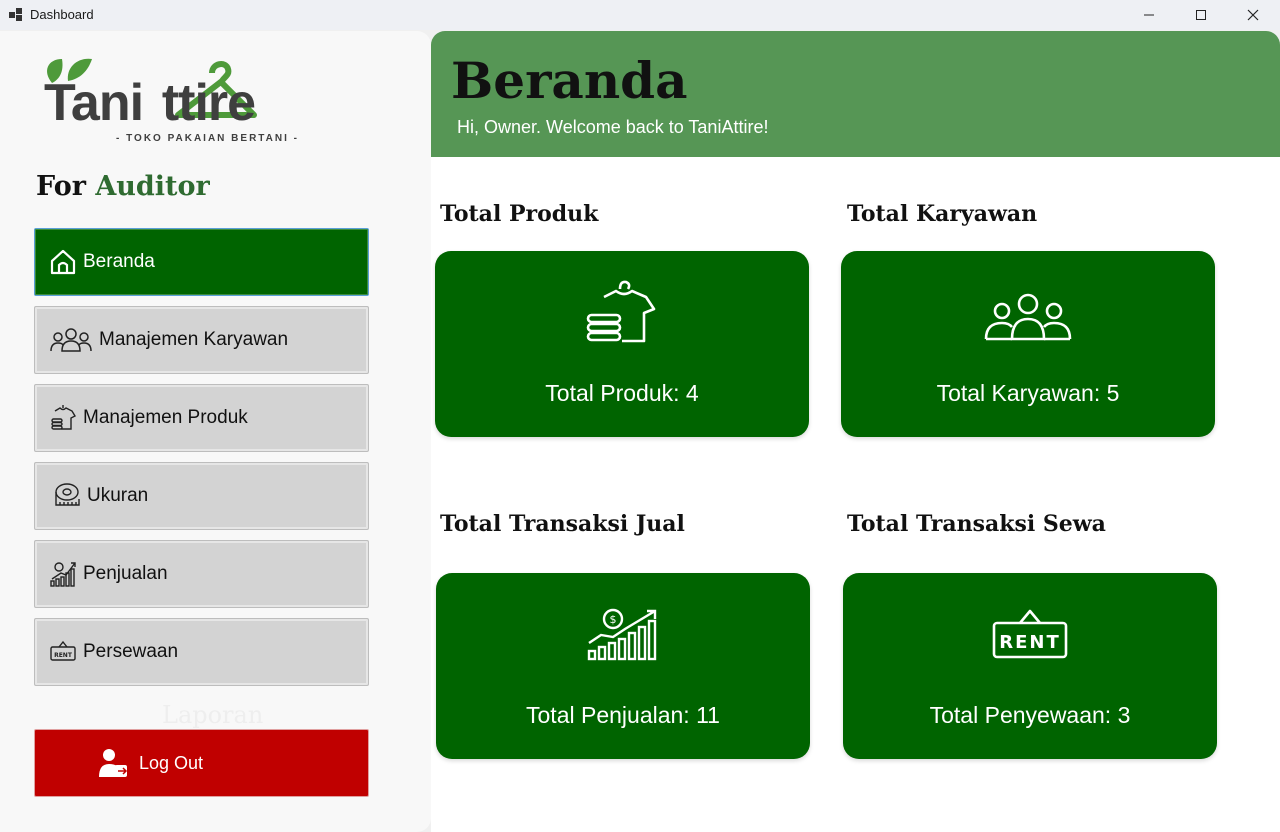  Describe the element at coordinates (613, 127) in the screenshot. I see `welcome-message: Hi, Owner. Welcome back to TaniAttire!` at that location.